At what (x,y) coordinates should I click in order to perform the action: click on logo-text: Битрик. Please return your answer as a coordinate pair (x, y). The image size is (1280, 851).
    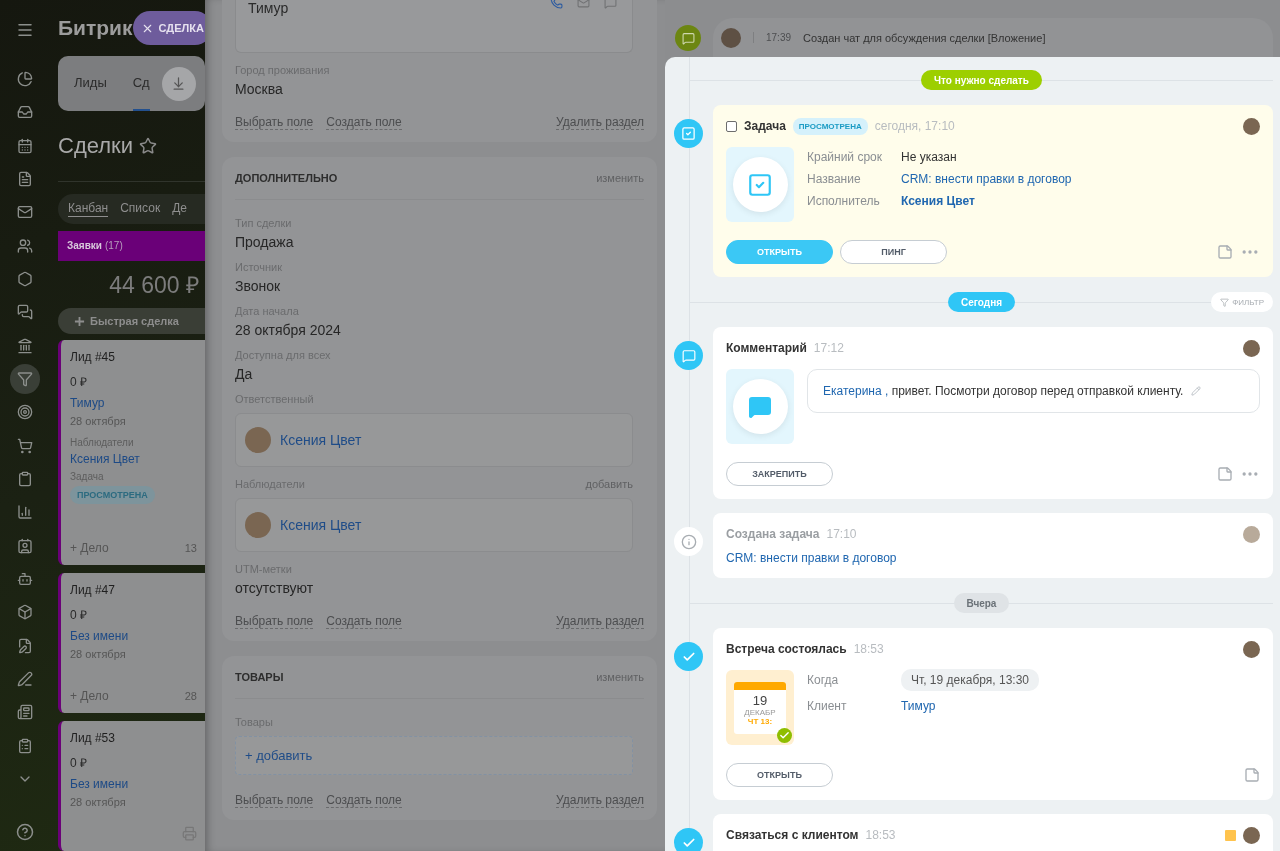
    Looking at the image, I should click on (95, 28).